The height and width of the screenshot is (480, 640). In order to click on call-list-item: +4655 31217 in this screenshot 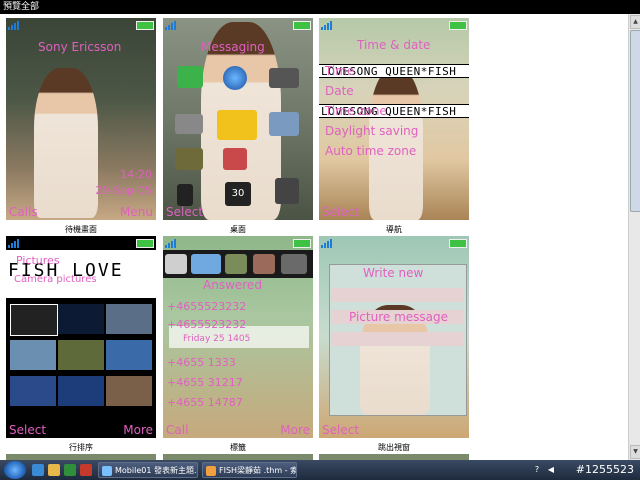, I will do `click(205, 382)`.